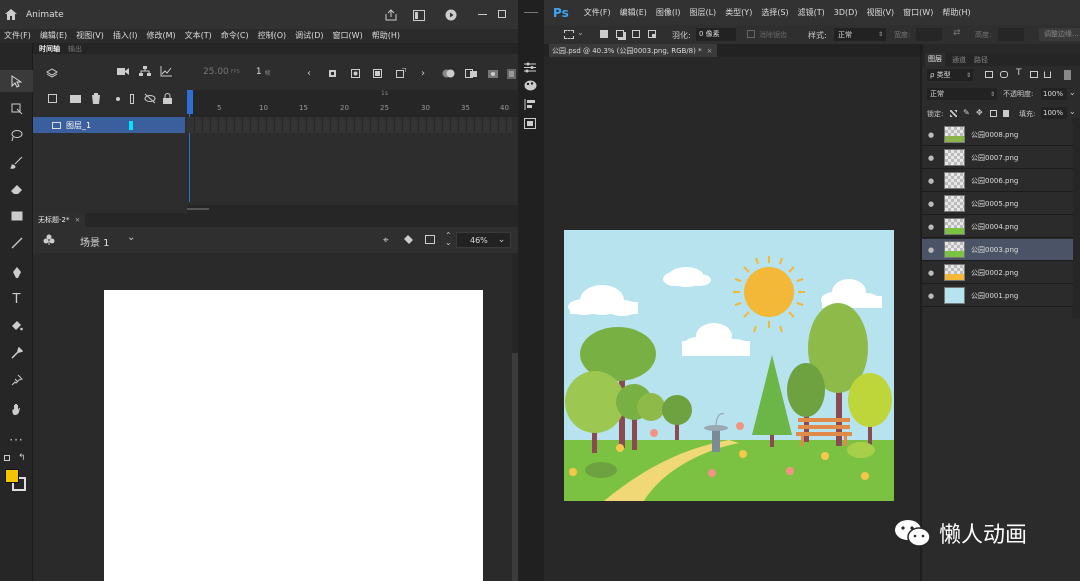 Image resolution: width=1080 pixels, height=581 pixels. I want to click on loop-icon, so click(401, 73).